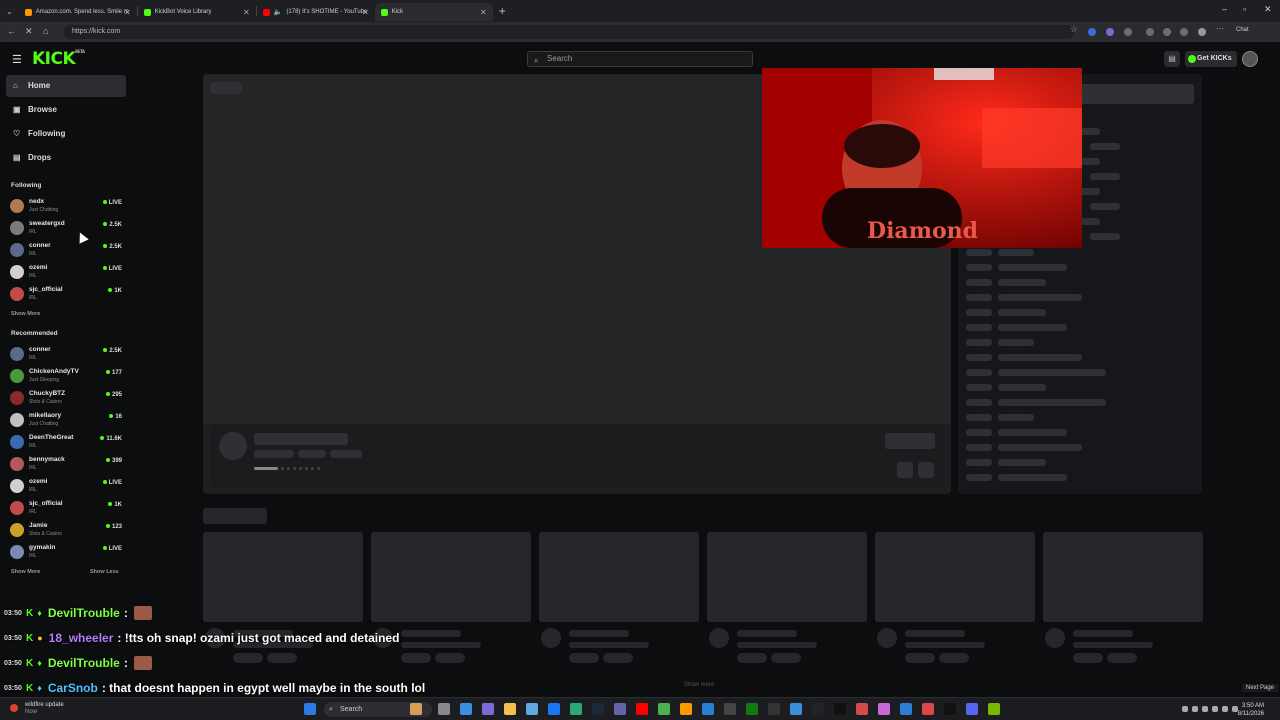 This screenshot has width=1280, height=720. I want to click on copilot-icon, so click(488, 709).